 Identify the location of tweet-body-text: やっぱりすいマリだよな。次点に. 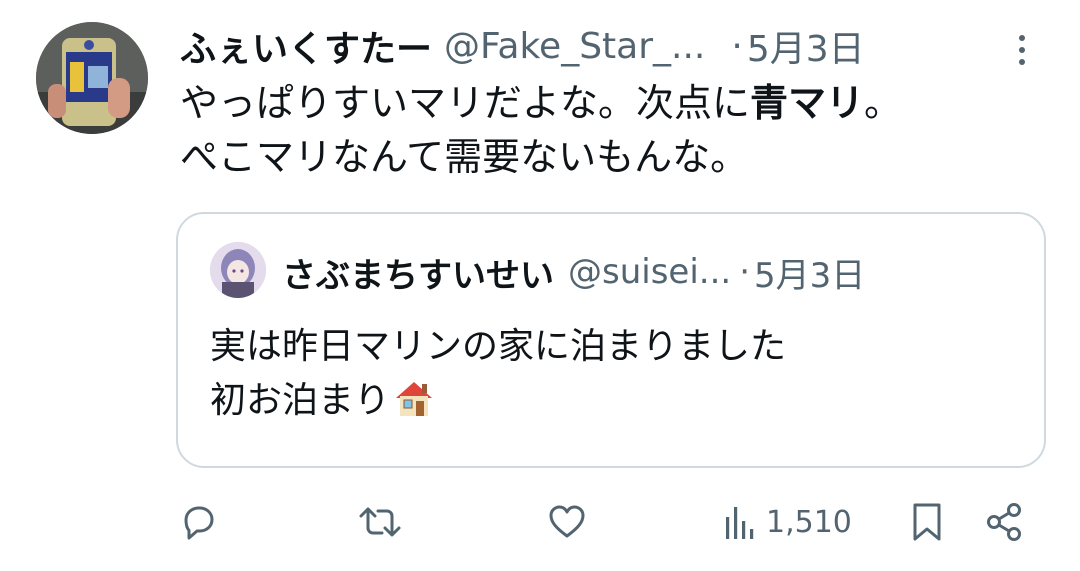
(465, 103).